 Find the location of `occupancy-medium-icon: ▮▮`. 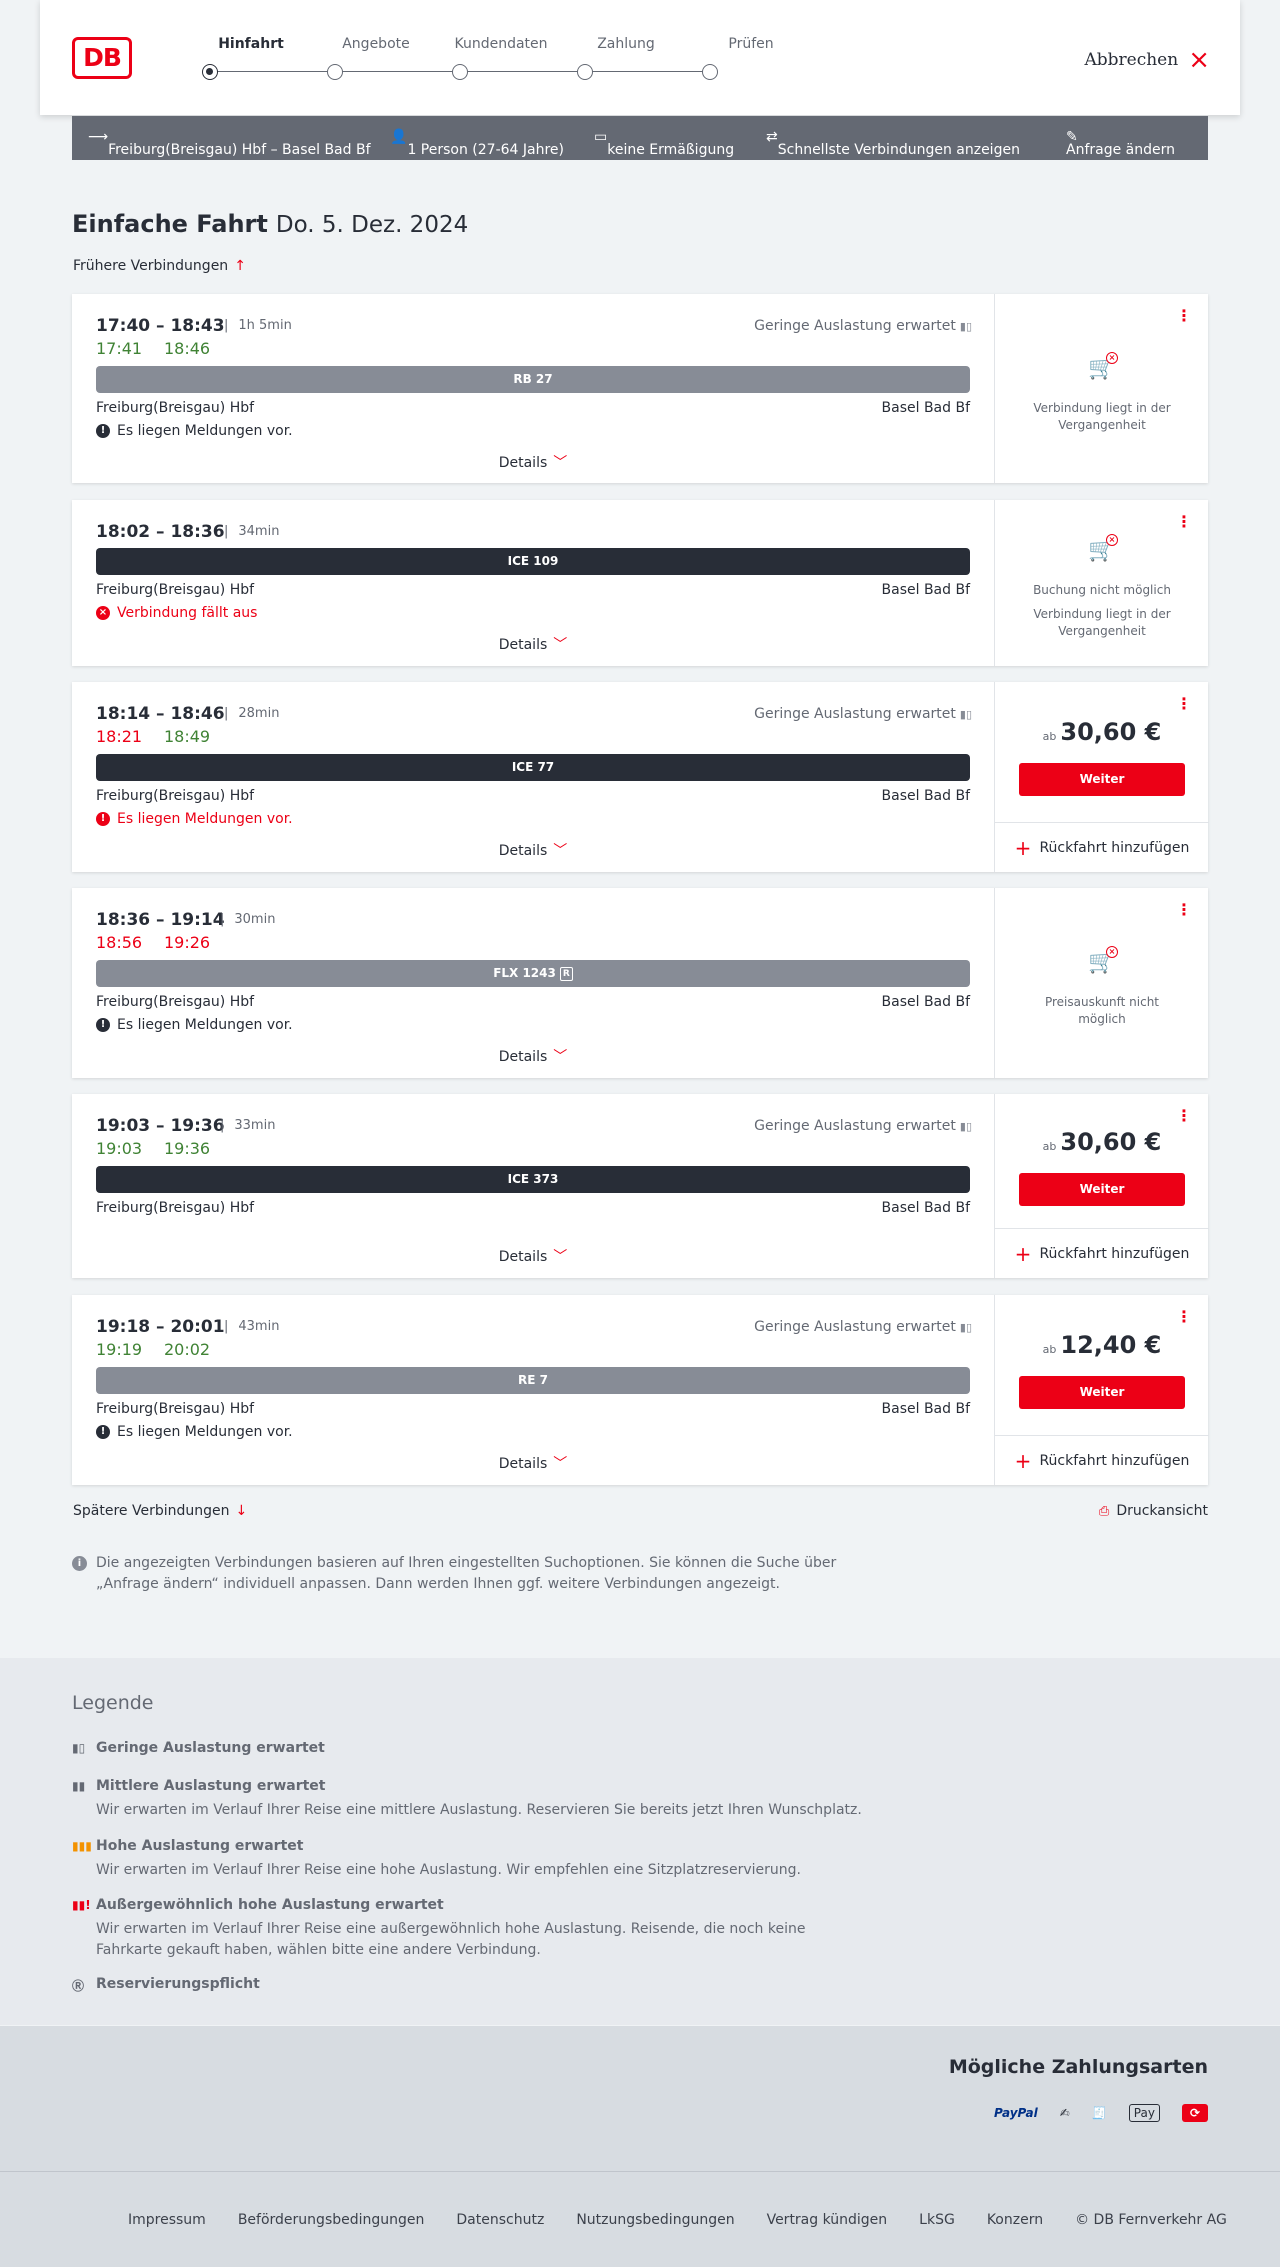

occupancy-medium-icon: ▮▮ is located at coordinates (79, 1786).